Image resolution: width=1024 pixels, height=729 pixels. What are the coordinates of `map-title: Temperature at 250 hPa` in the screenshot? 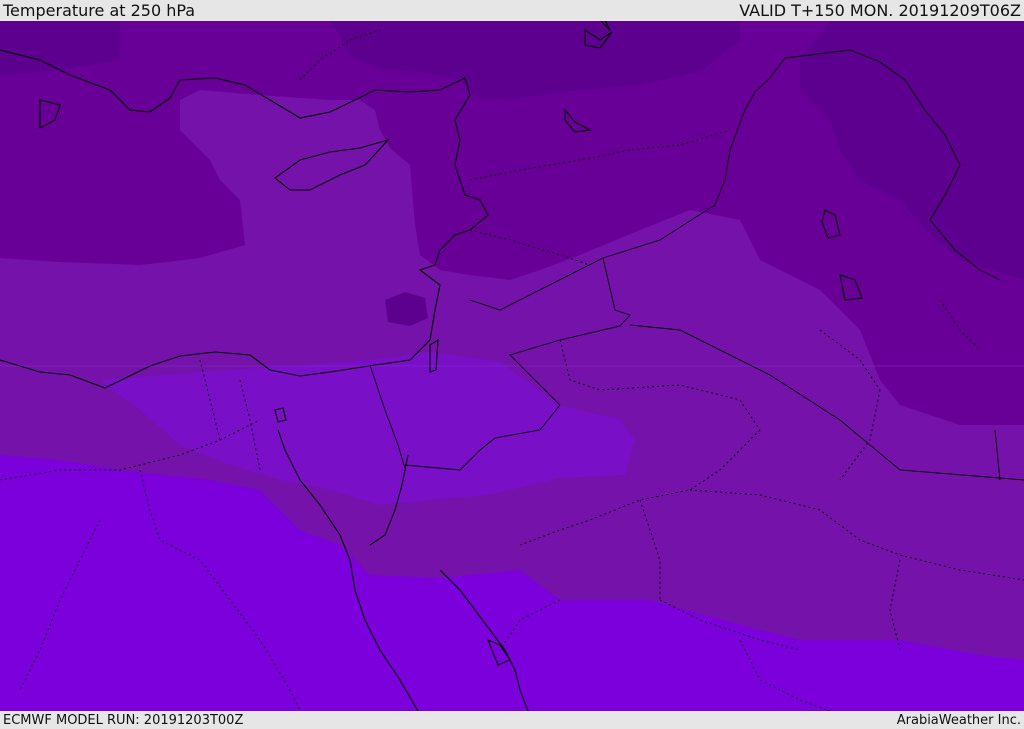 It's located at (99, 10).